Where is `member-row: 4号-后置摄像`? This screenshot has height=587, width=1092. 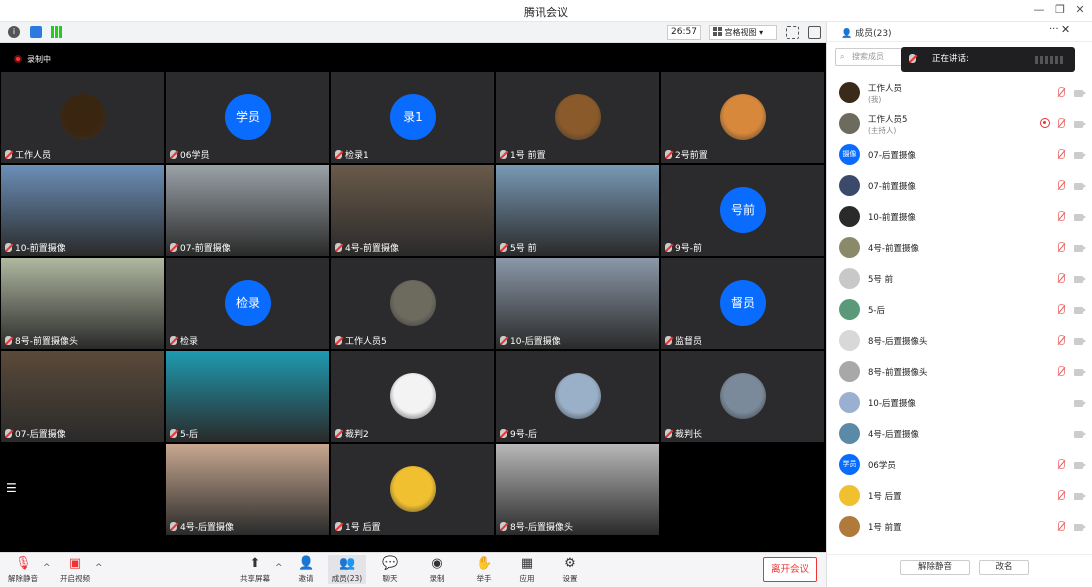 member-row: 4号-后置摄像 is located at coordinates (959, 435).